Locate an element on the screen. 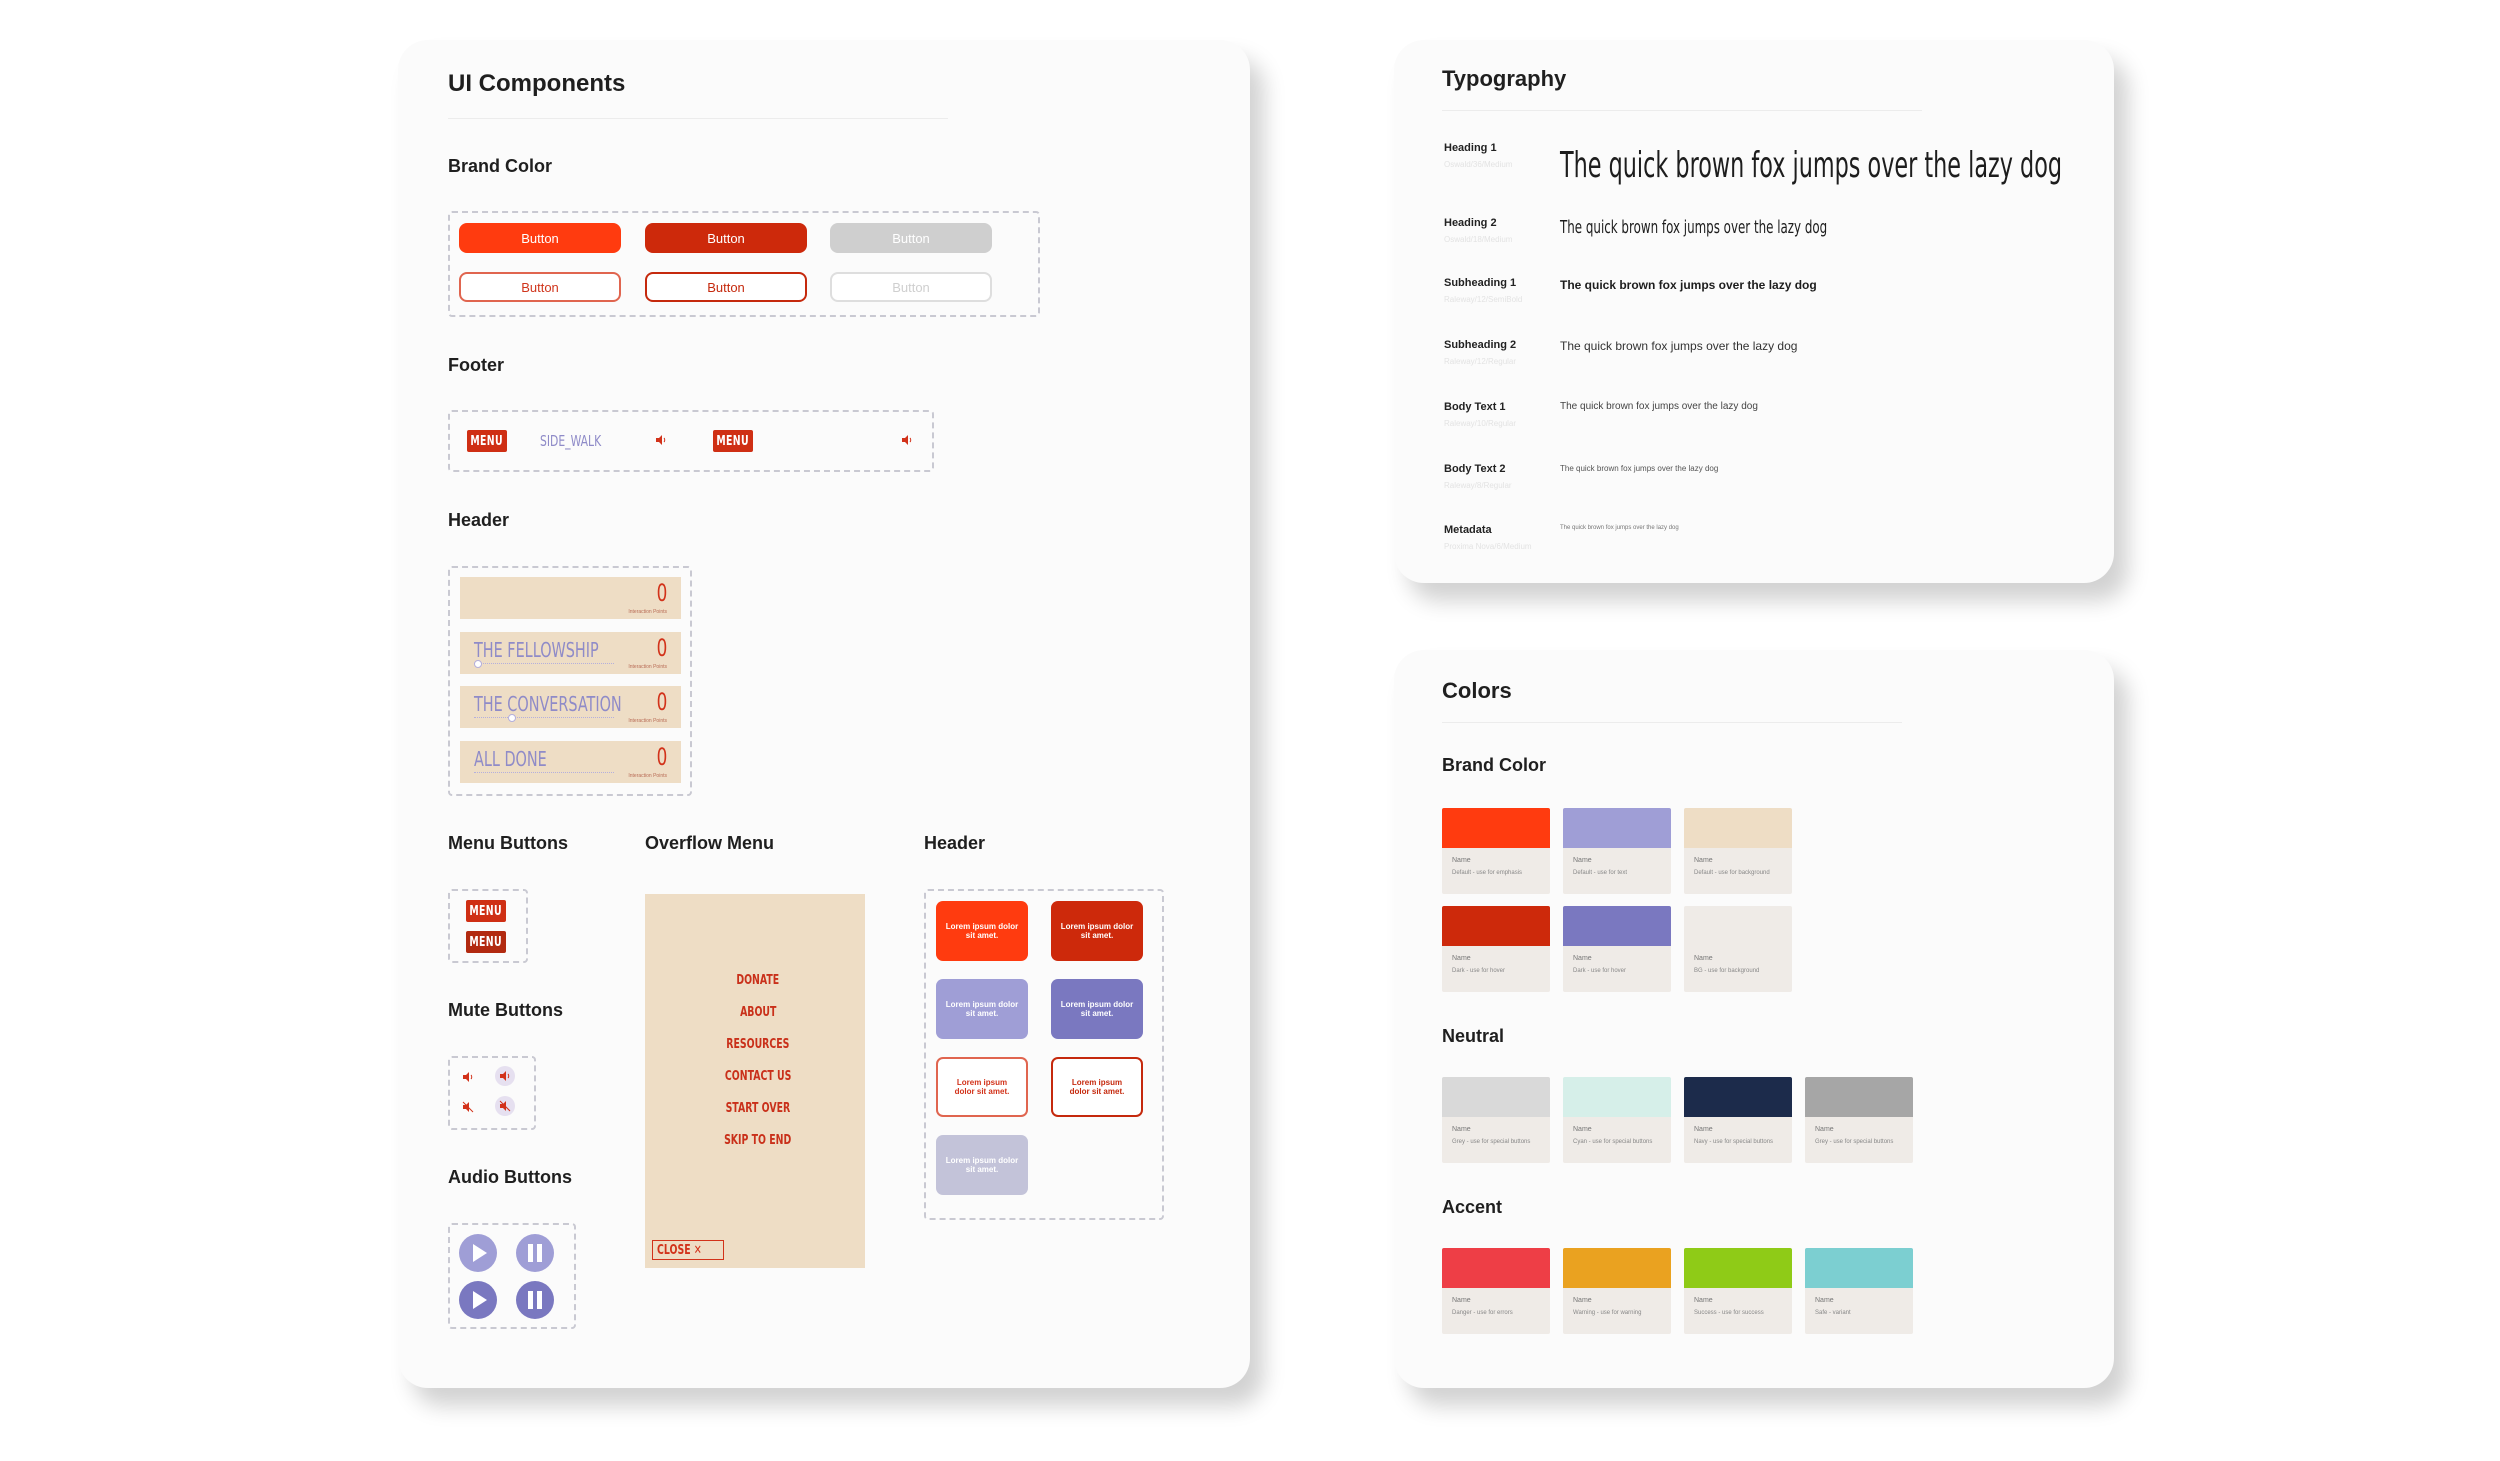  swatch-info: Name BG - use for background is located at coordinates (1738, 969).